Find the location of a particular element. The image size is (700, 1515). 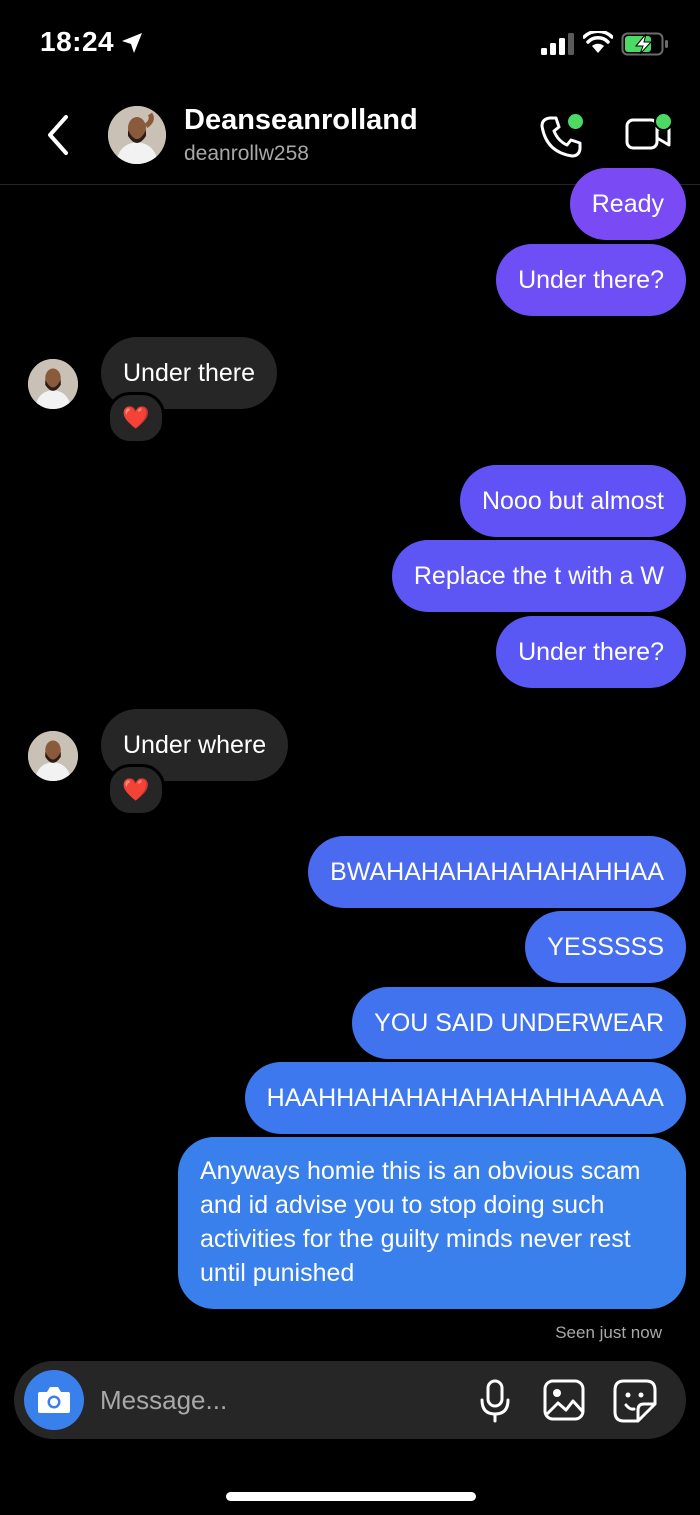

camera-icon is located at coordinates (54, 1400).